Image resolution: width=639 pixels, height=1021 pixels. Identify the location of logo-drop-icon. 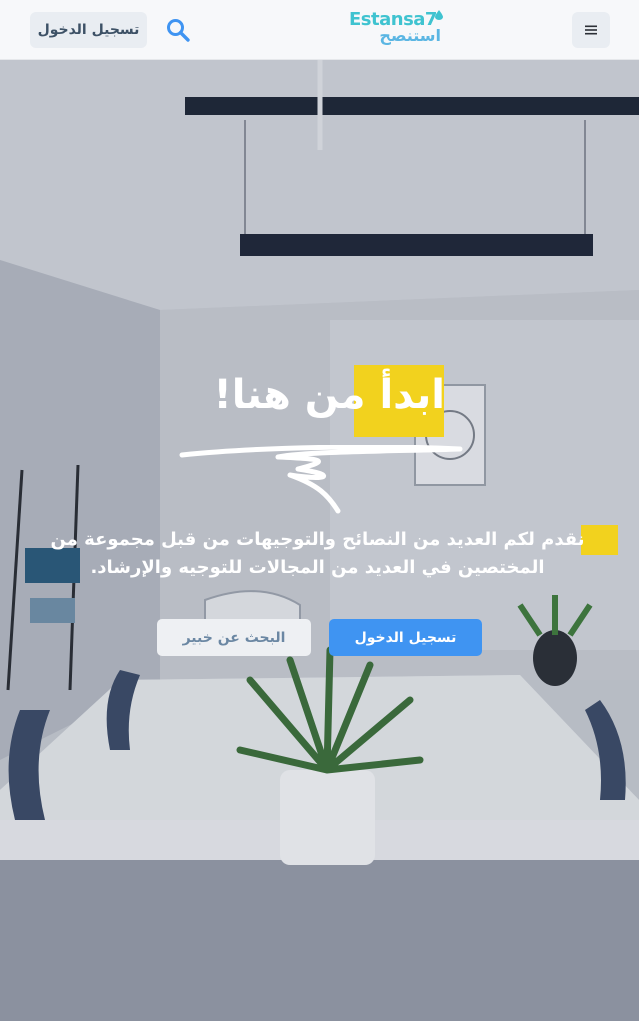
(439, 15).